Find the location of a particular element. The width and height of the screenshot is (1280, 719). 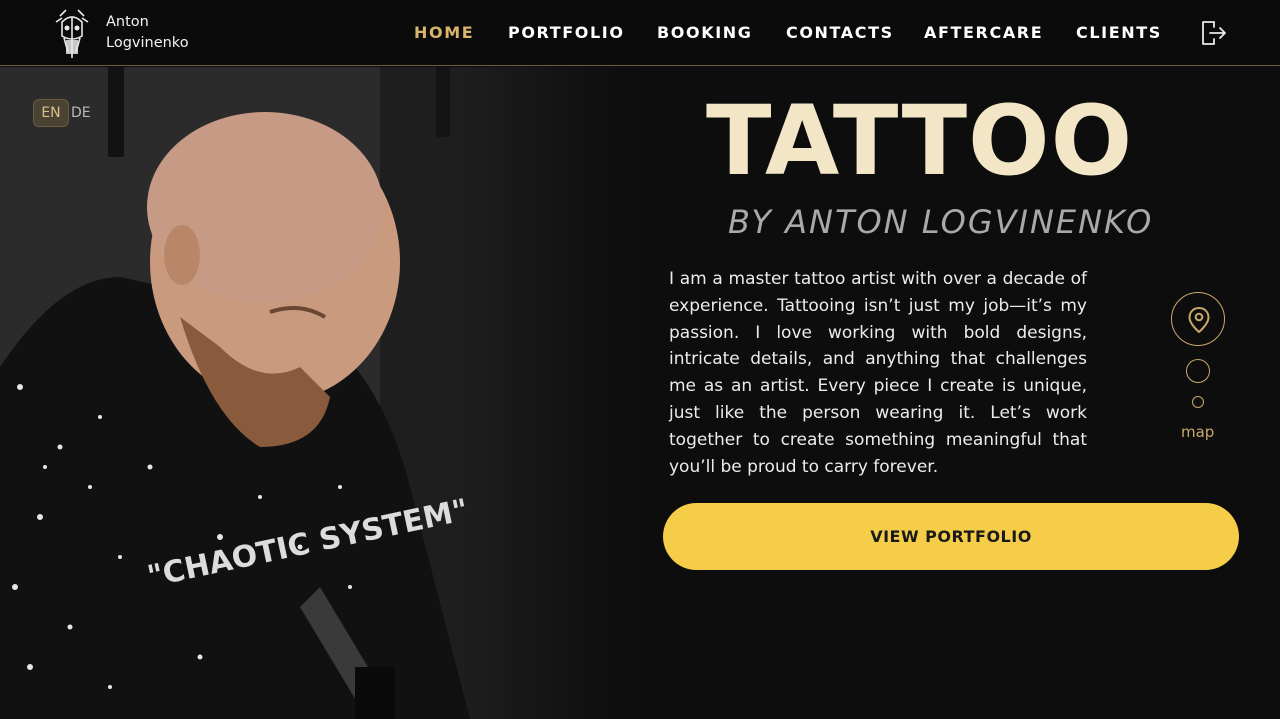

nav-clients: CLIENTS is located at coordinates (1119, 32).